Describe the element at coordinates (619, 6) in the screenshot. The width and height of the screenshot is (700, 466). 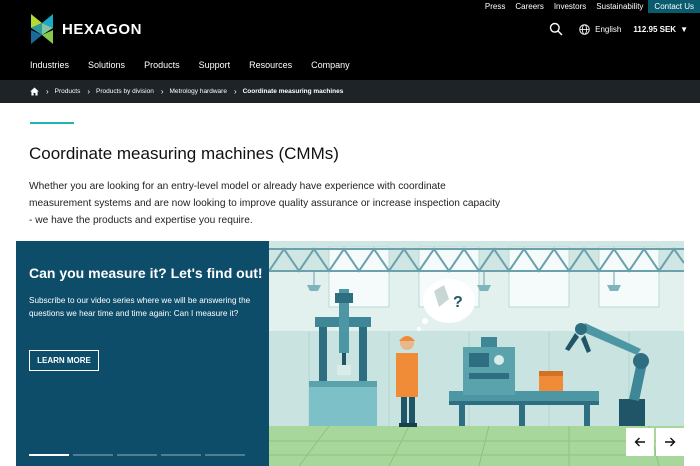
I see `utility-link-sustainability: Sustainability` at that location.